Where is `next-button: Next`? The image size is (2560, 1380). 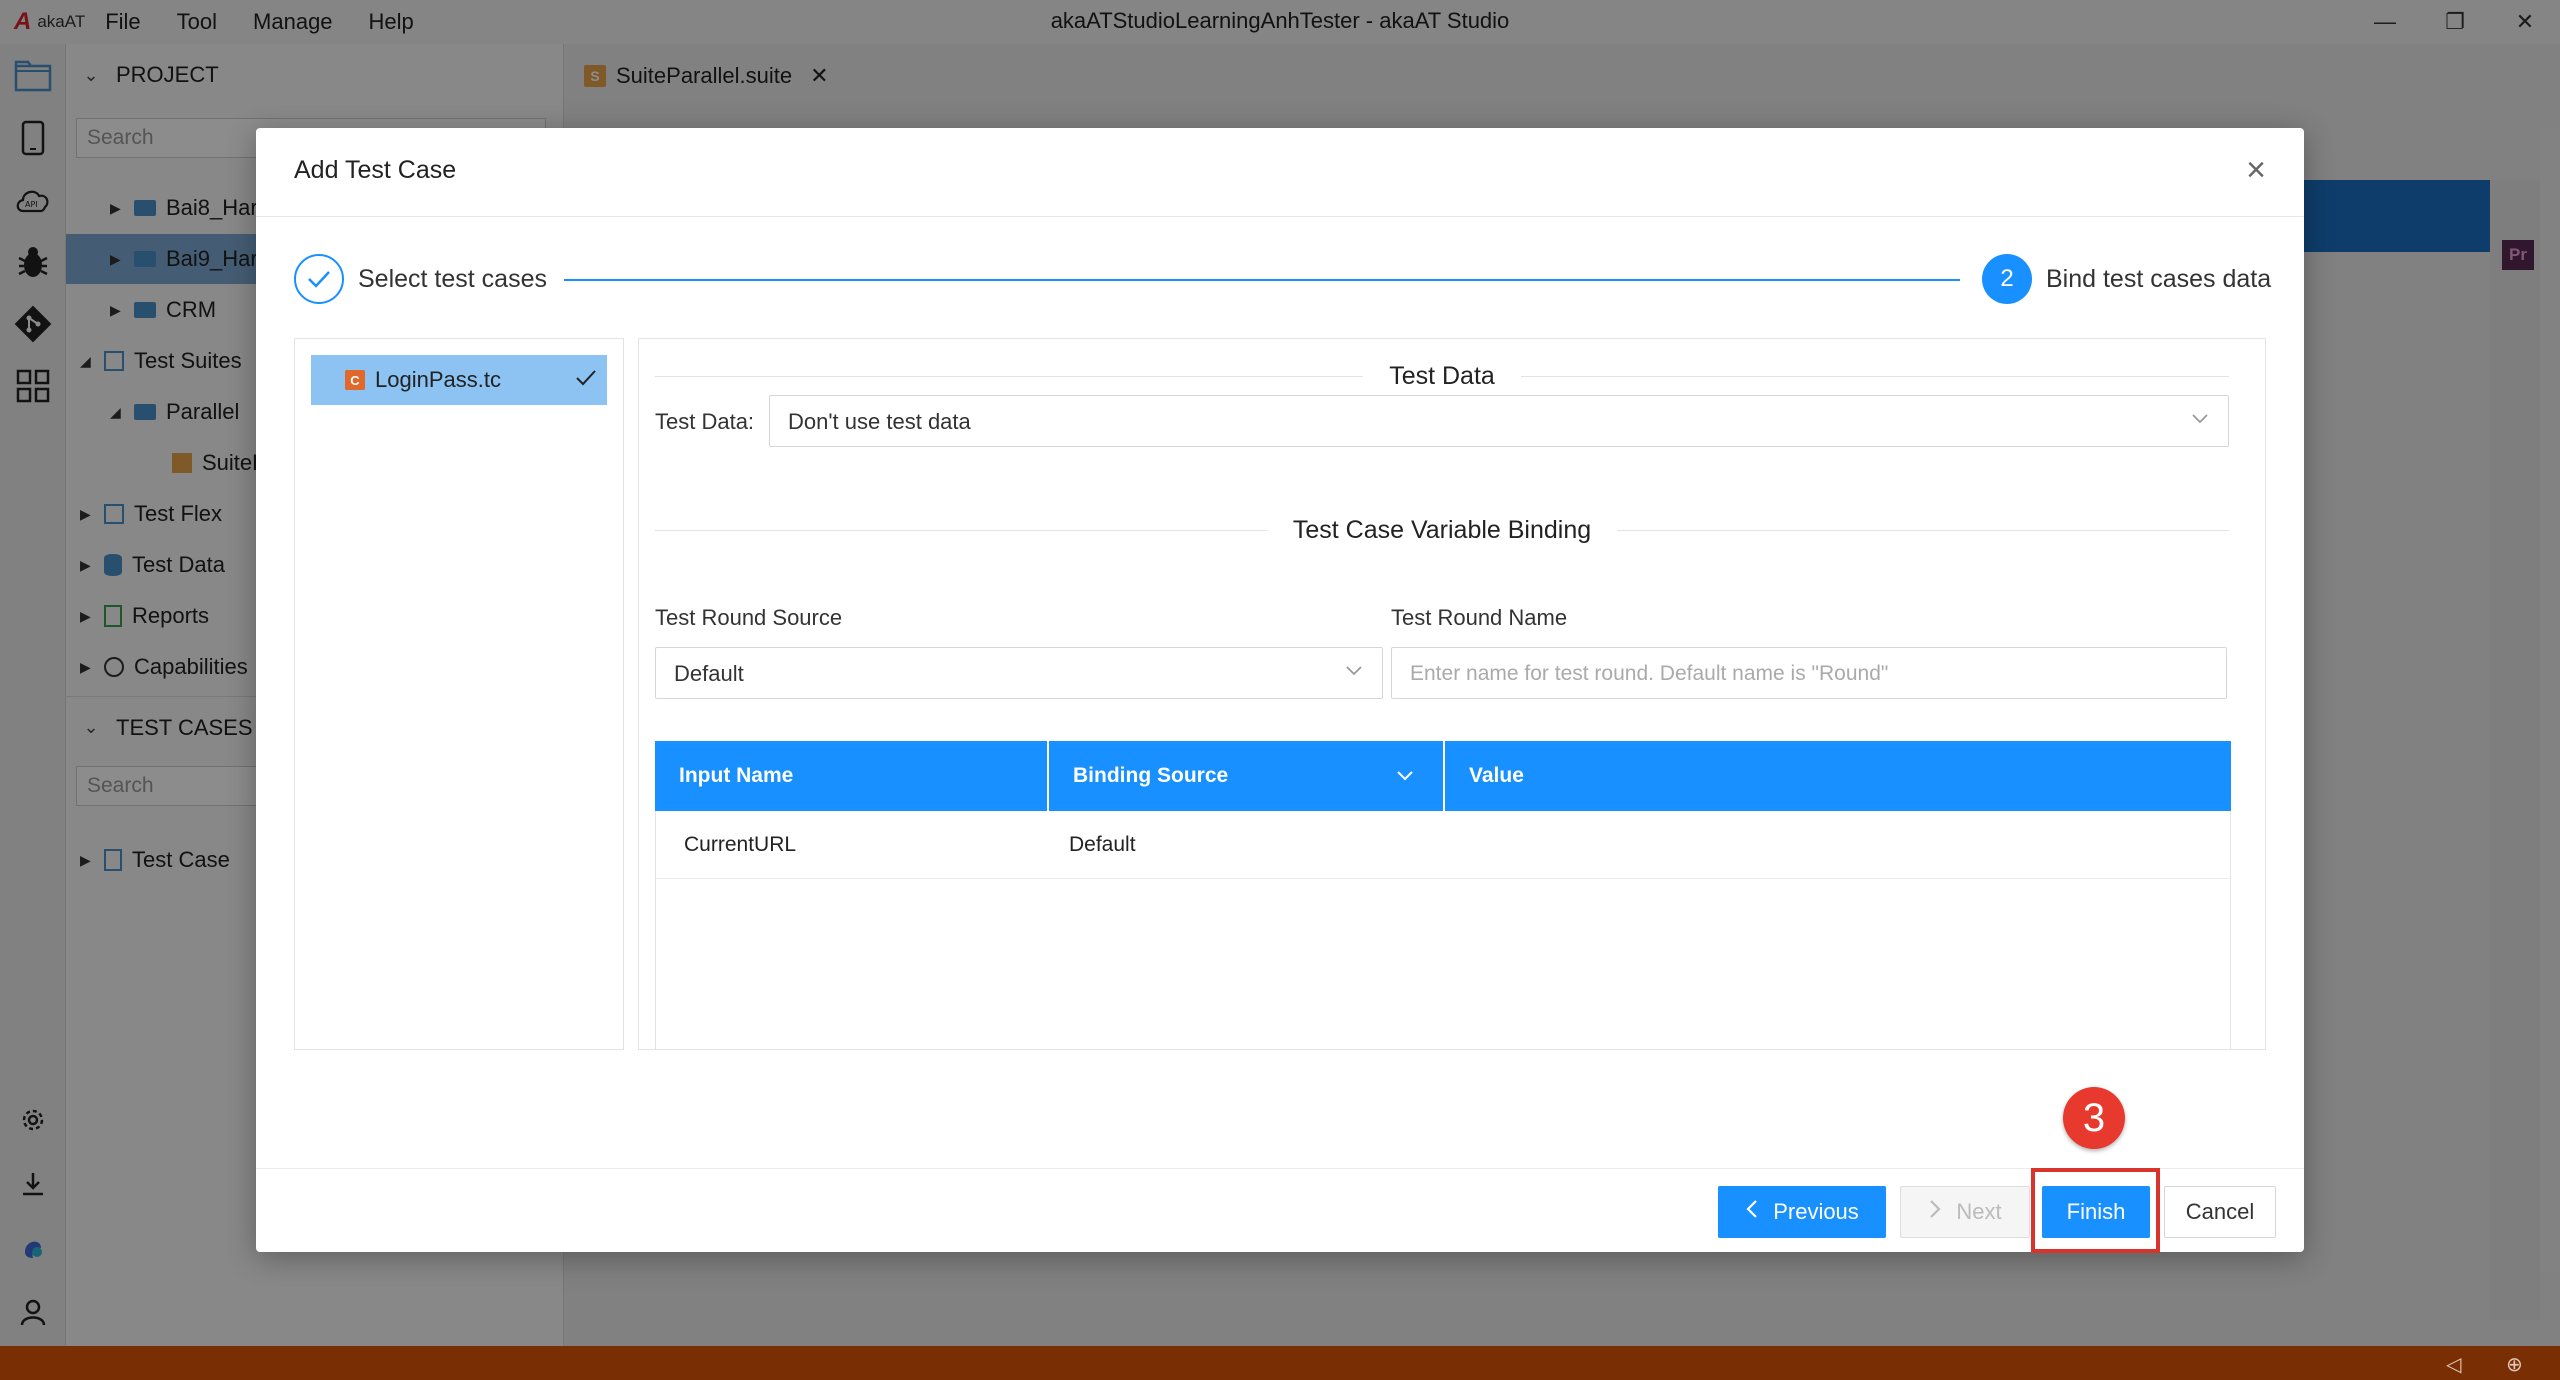 next-button: Next is located at coordinates (1965, 1212).